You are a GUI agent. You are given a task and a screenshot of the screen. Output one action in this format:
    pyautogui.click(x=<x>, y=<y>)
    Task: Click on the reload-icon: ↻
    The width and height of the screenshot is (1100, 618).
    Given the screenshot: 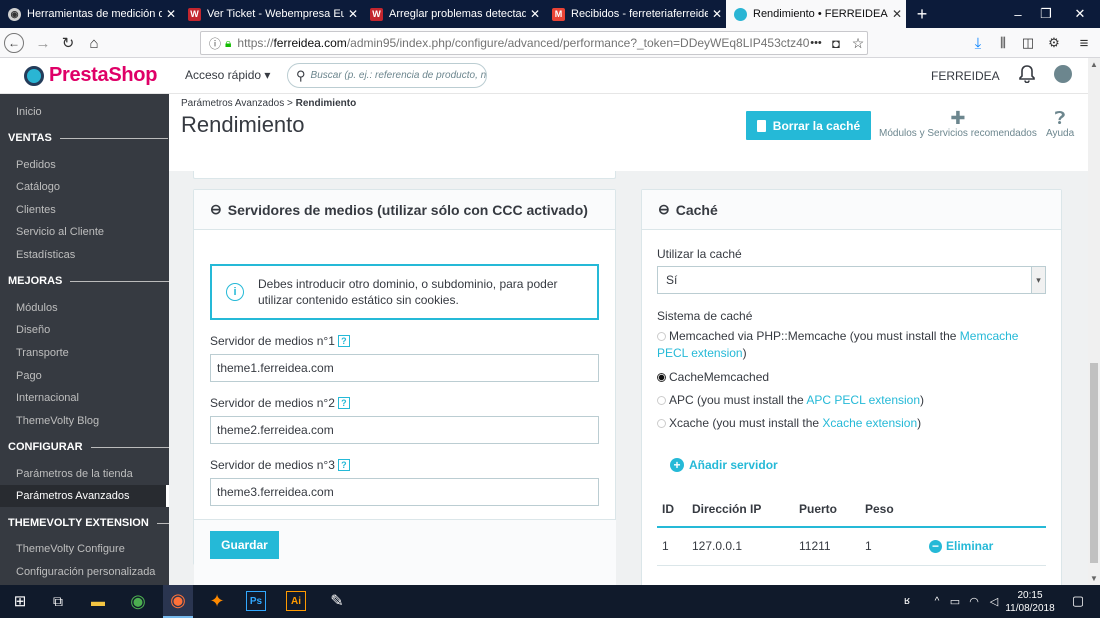 What is the action you would take?
    pyautogui.click(x=68, y=43)
    